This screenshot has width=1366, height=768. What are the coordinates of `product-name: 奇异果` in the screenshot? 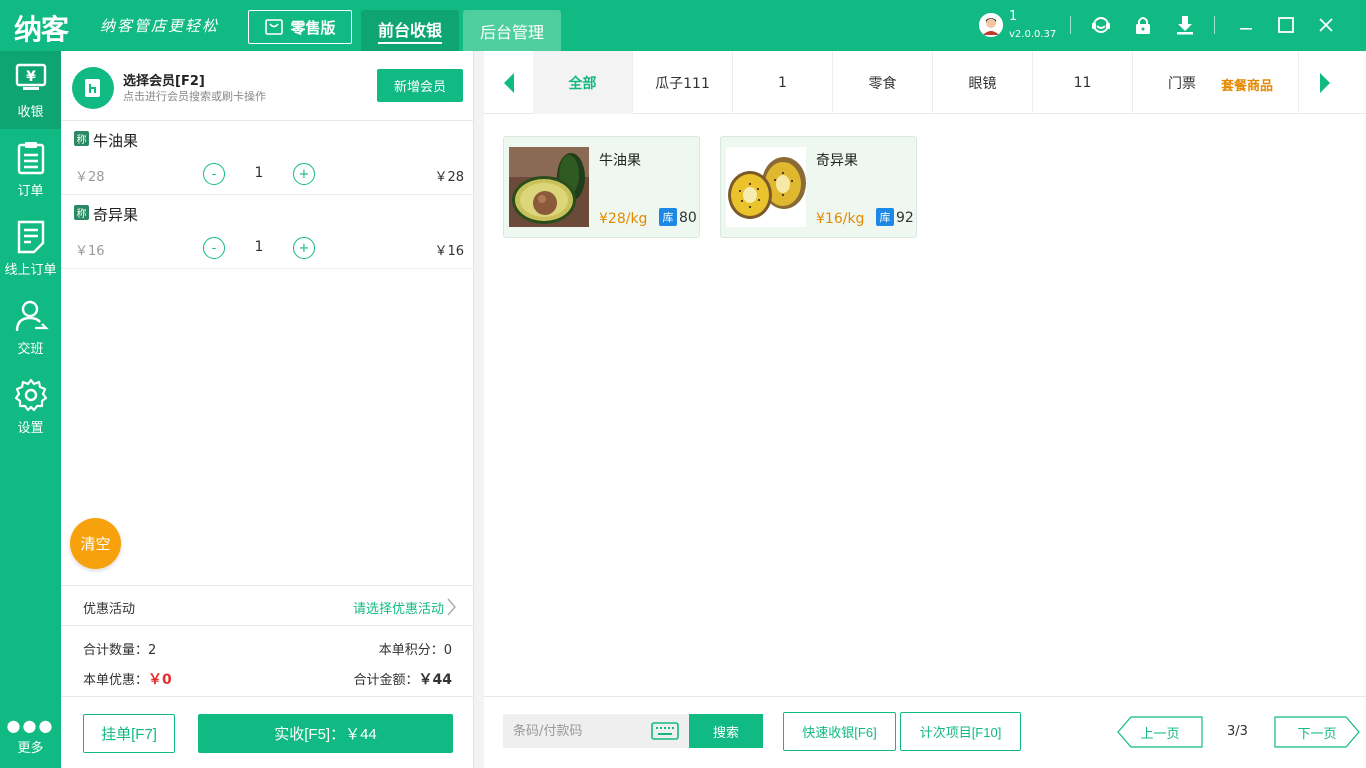 It's located at (837, 160).